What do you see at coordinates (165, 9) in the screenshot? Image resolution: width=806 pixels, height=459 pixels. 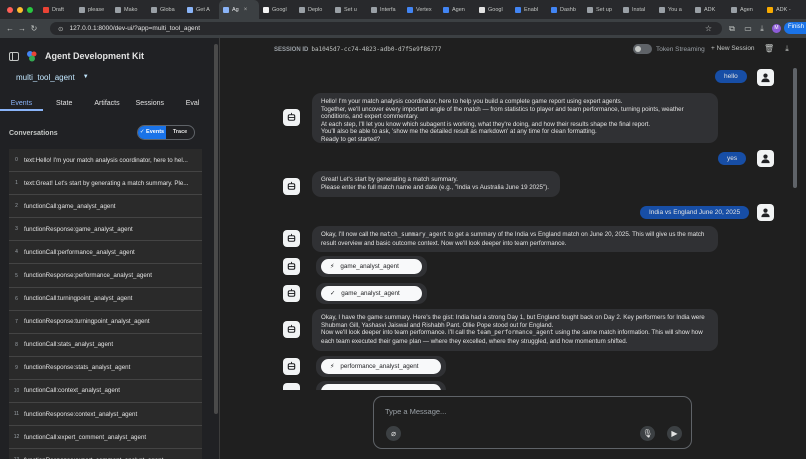 I see `browser-tab: Globa` at bounding box center [165, 9].